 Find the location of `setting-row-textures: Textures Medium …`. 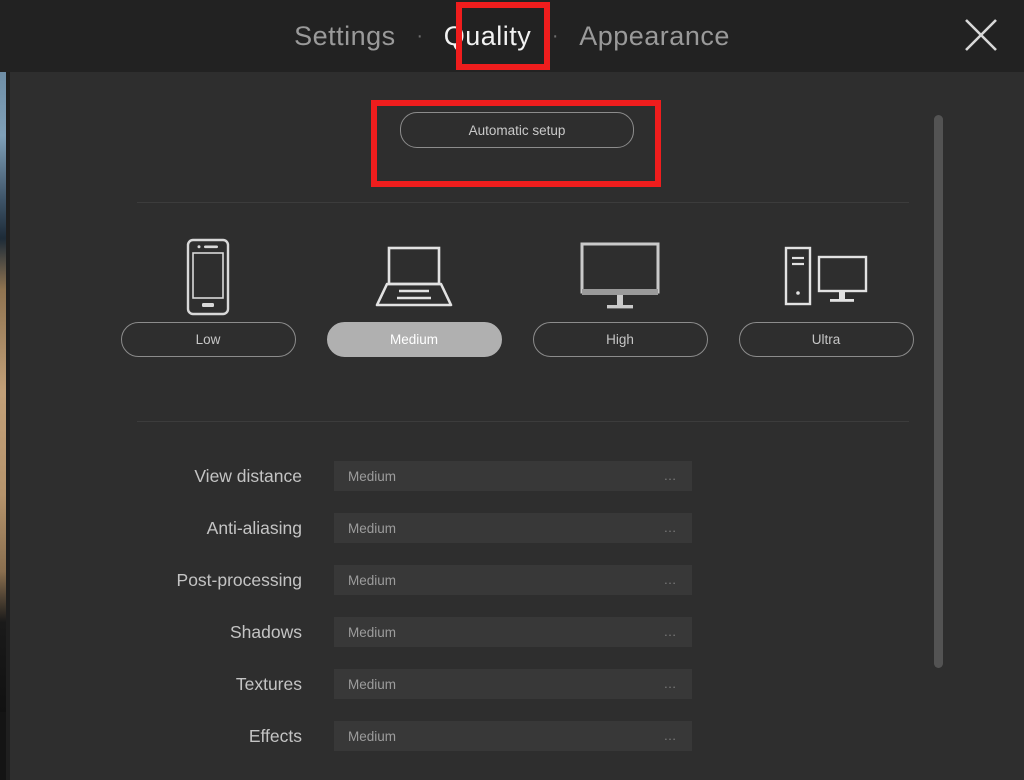

setting-row-textures: Textures Medium … is located at coordinates (517, 684).